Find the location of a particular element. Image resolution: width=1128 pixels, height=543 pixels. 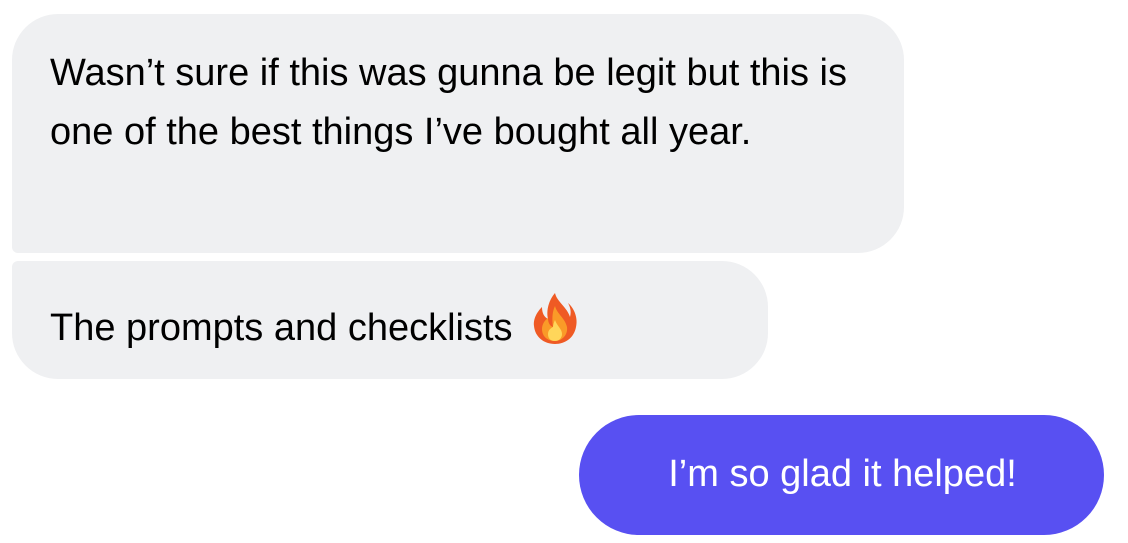

incoming-message-bubble: The prompts and checklists is located at coordinates (390, 320).